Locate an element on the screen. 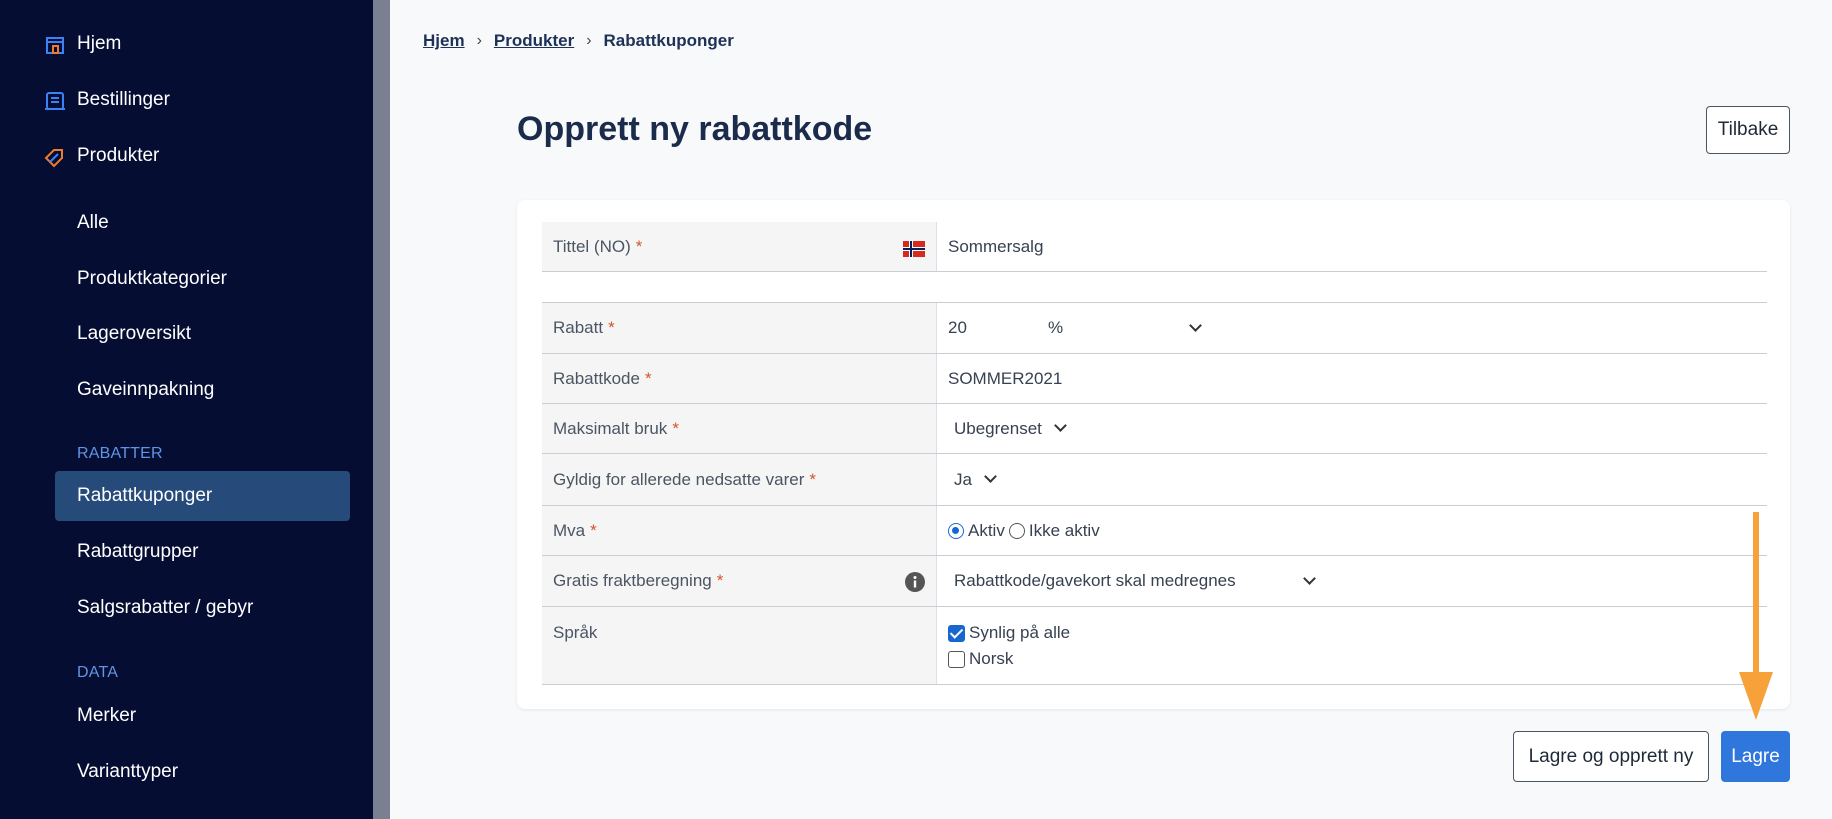  form-row-maksimalt-bruk: Maksimalt bruk * Ubegrenset is located at coordinates (1154, 429).